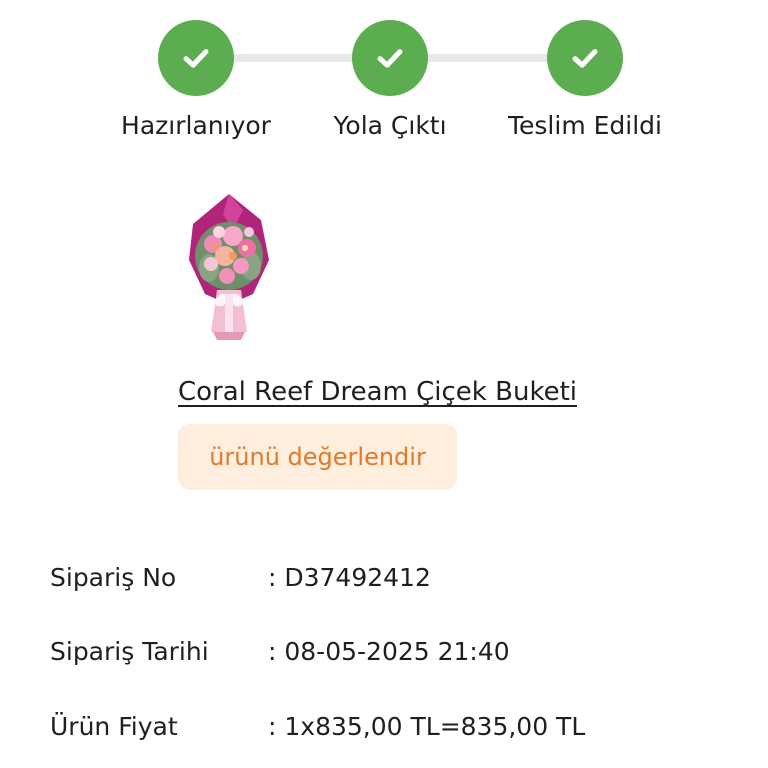 Image resolution: width=768 pixels, height=768 pixels. I want to click on order-number-label: Sipariş No, so click(113, 577).